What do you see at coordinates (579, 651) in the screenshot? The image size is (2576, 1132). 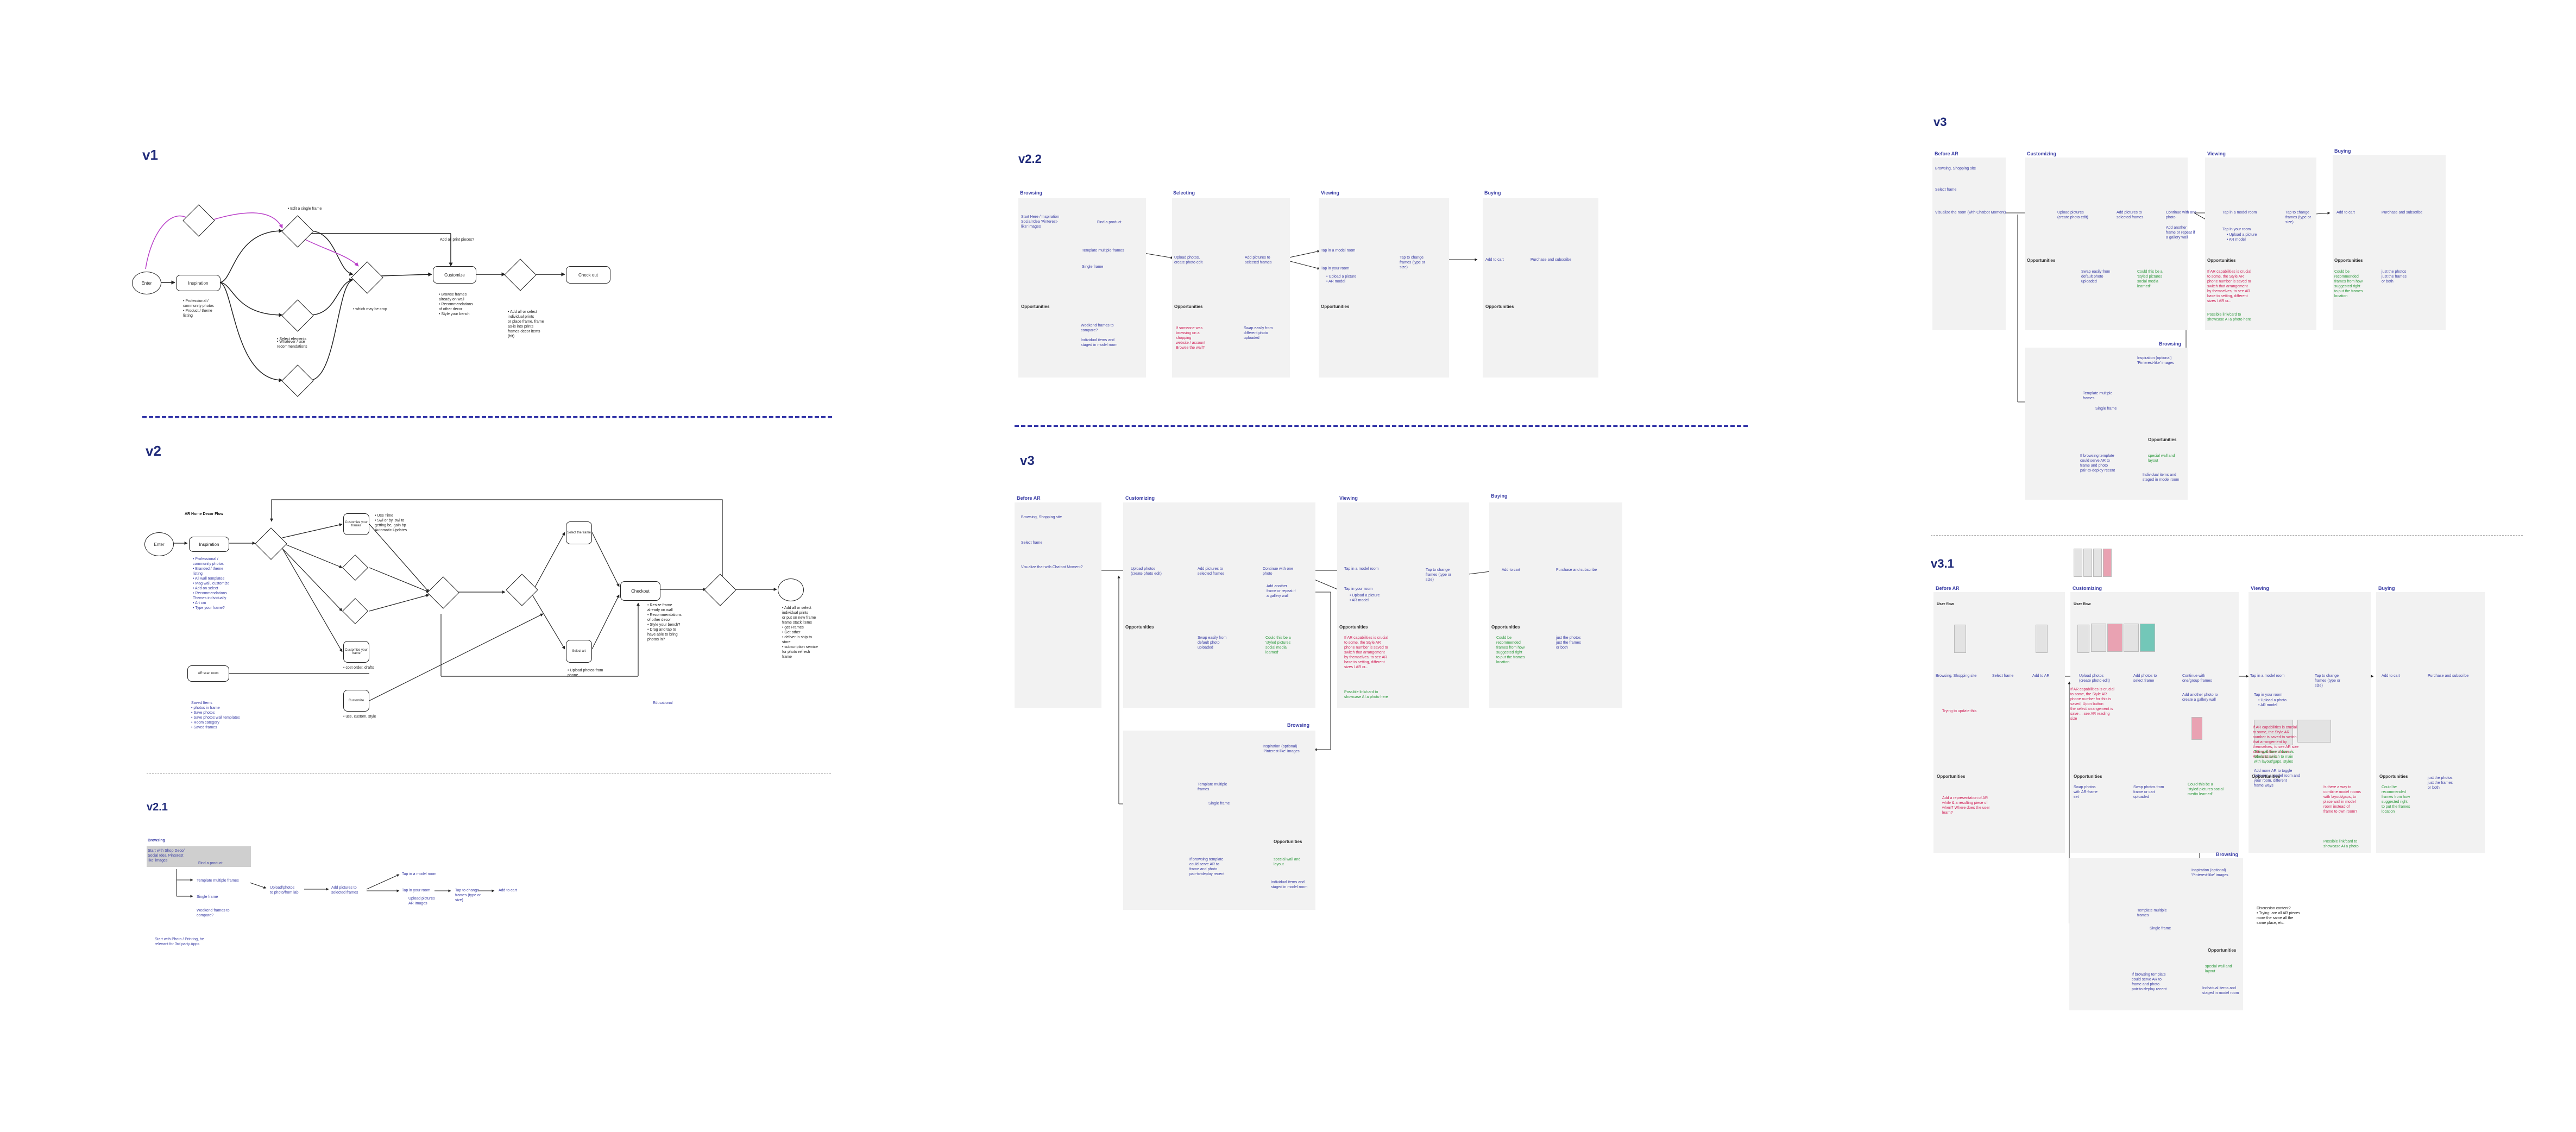 I see `v2-select-art-node: Select art` at bounding box center [579, 651].